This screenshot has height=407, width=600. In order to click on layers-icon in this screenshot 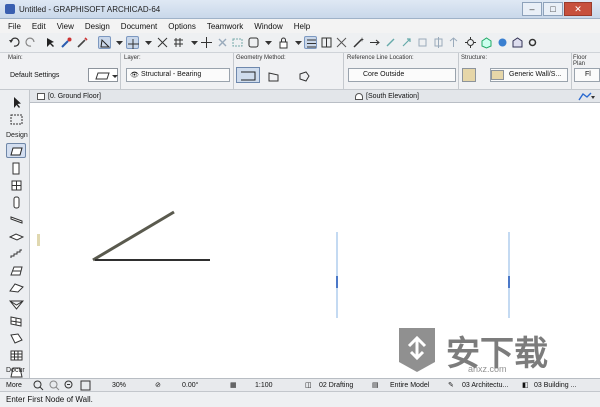, I will do `click(253, 42)`.